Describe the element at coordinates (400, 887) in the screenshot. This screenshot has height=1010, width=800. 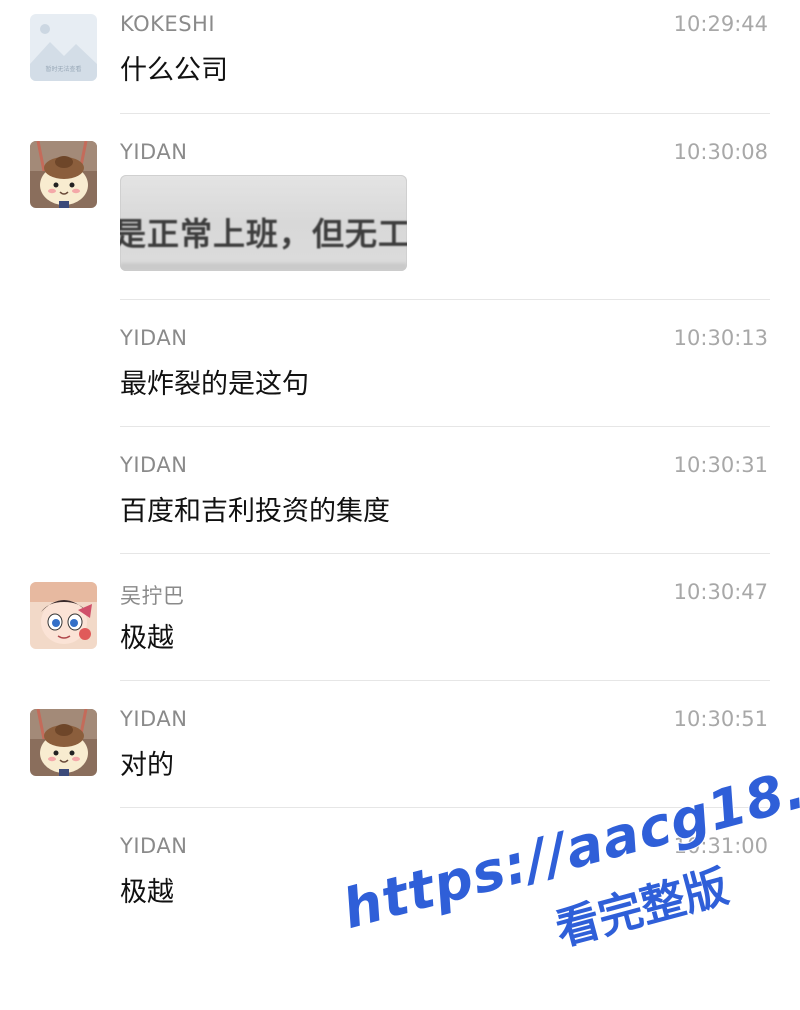
I see `message-item: YIDAN 10:31:00 极越` at that location.